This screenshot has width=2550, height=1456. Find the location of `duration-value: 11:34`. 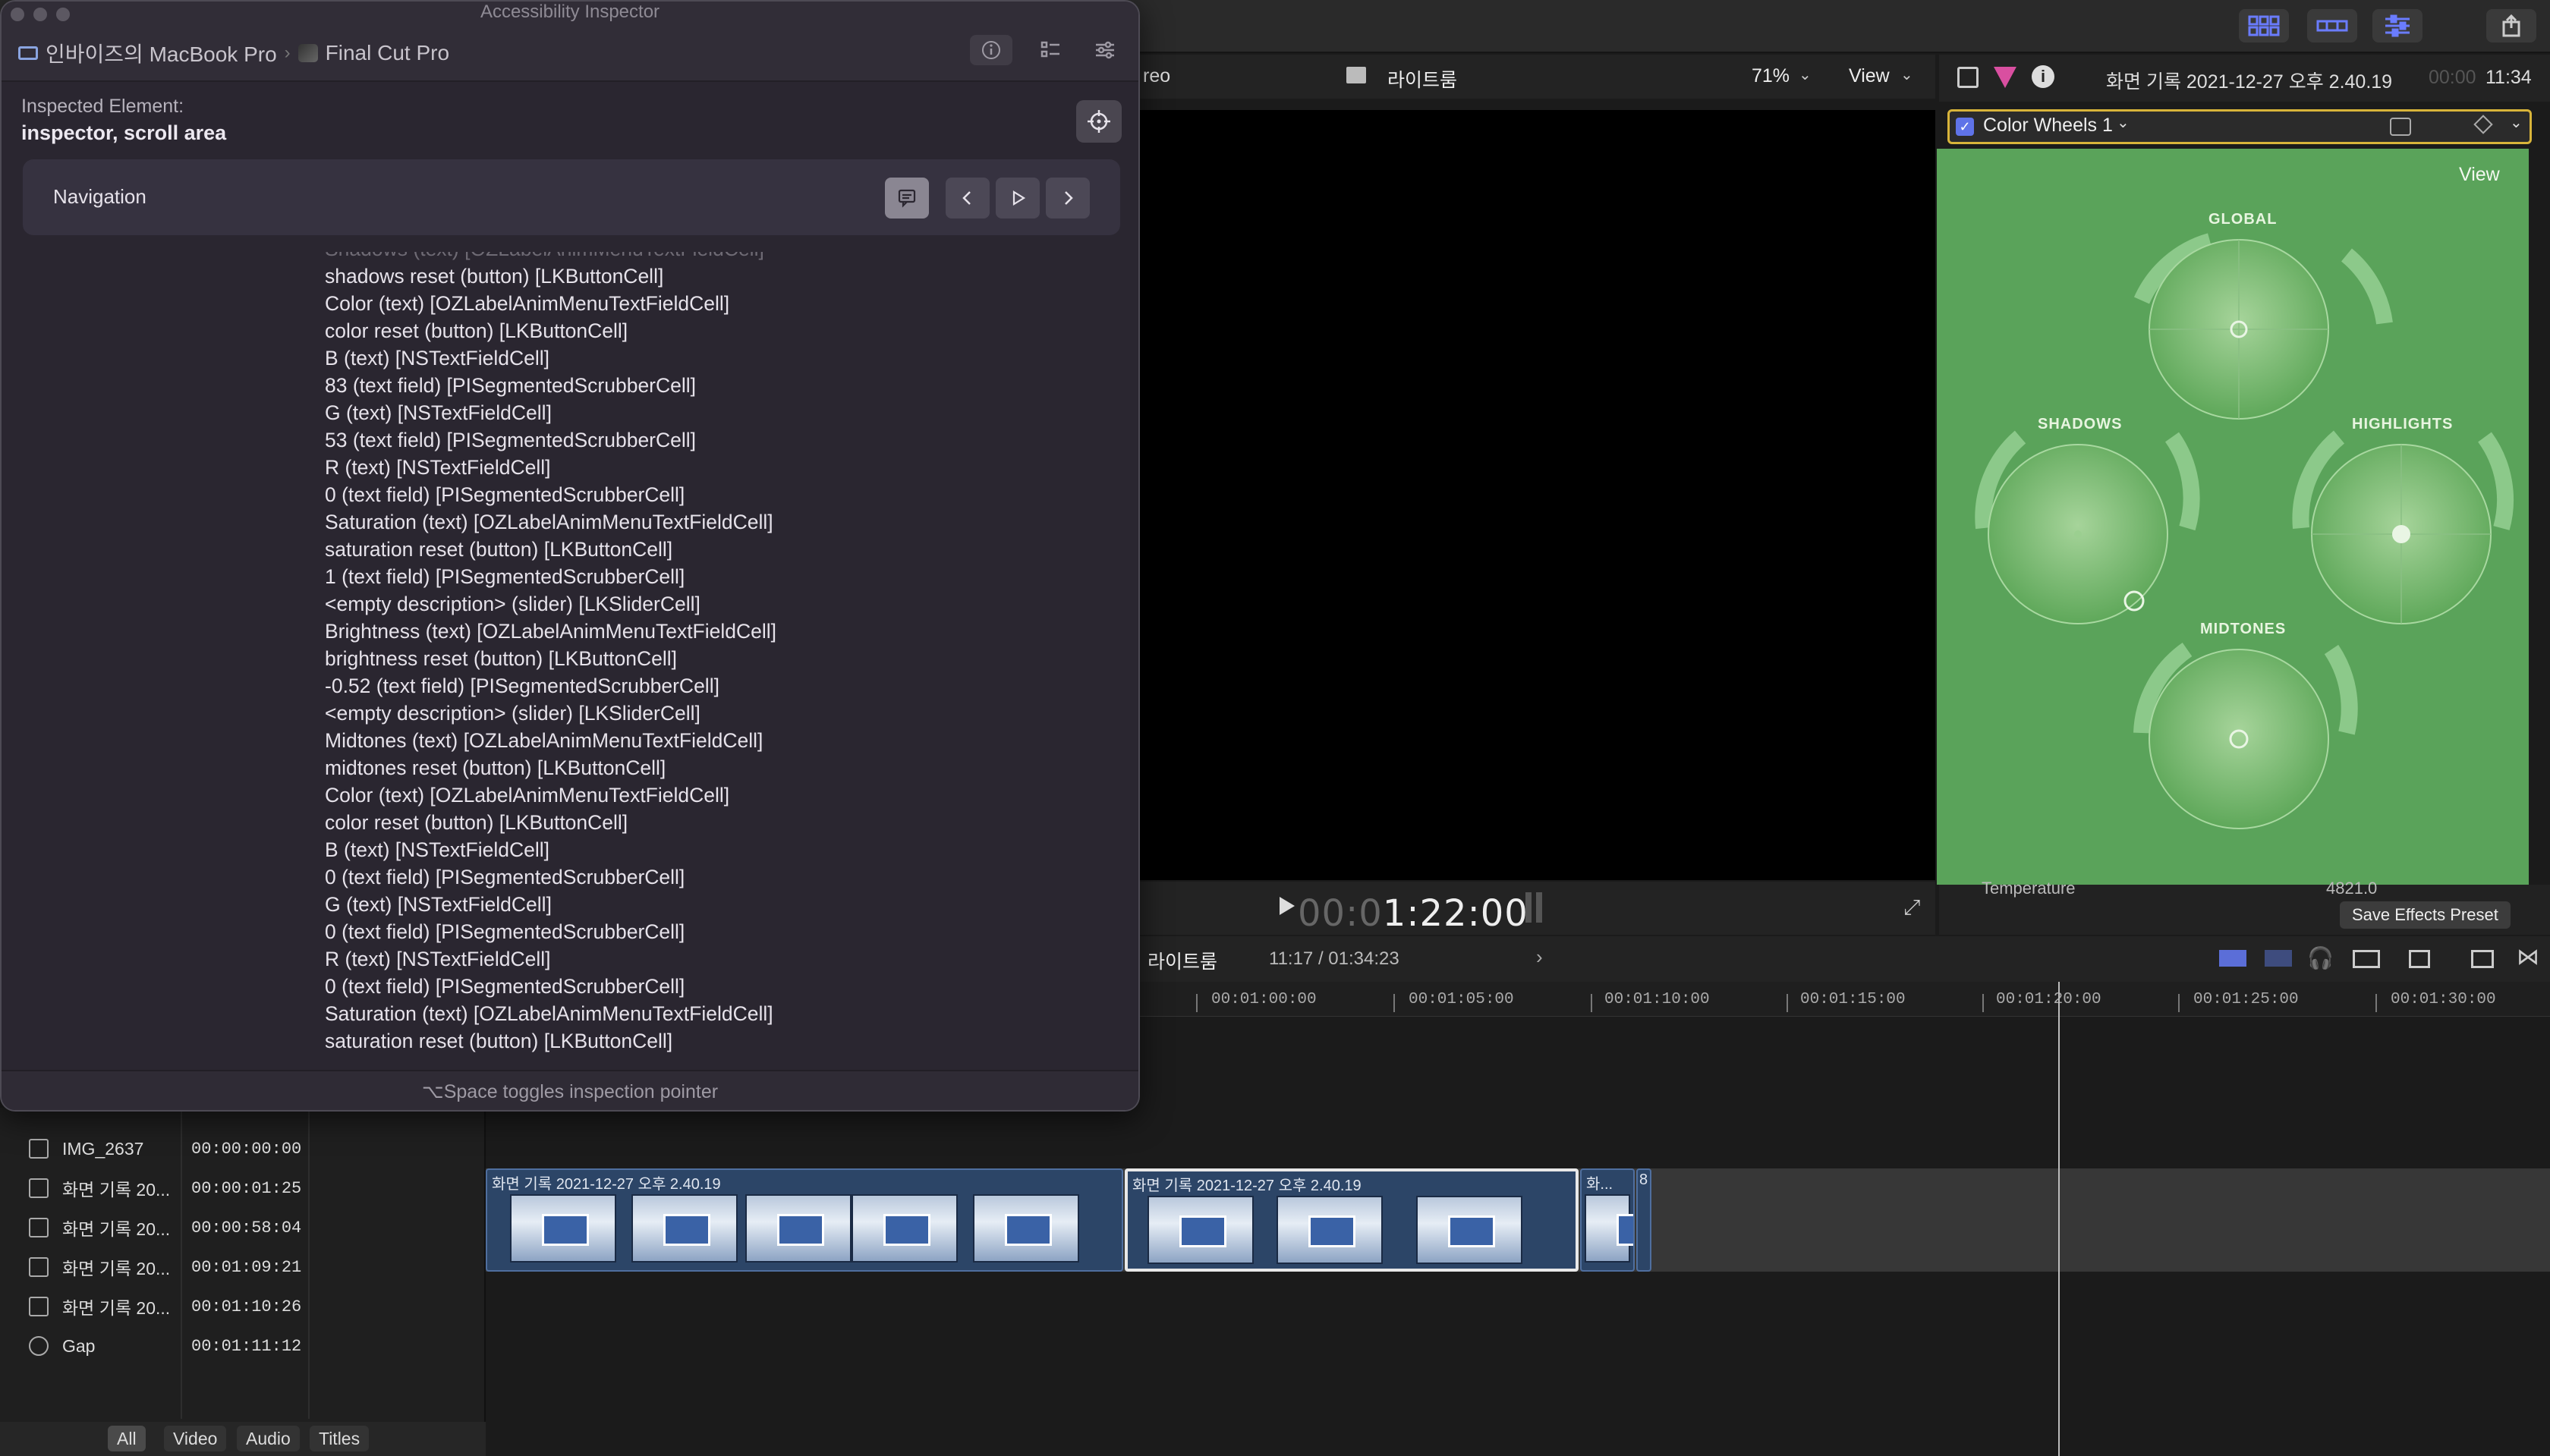

duration-value: 11:34 is located at coordinates (2508, 77).